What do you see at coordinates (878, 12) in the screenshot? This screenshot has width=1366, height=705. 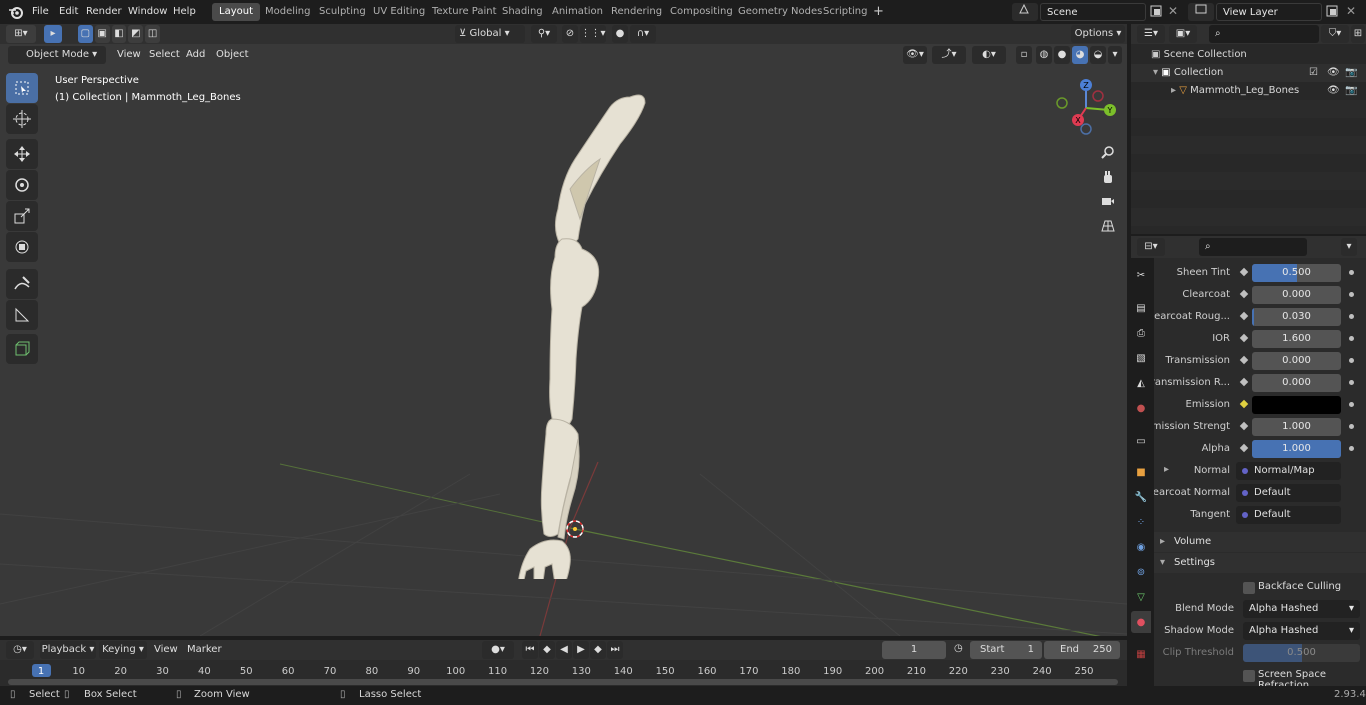 I see `add-workspace-button: +` at bounding box center [878, 12].